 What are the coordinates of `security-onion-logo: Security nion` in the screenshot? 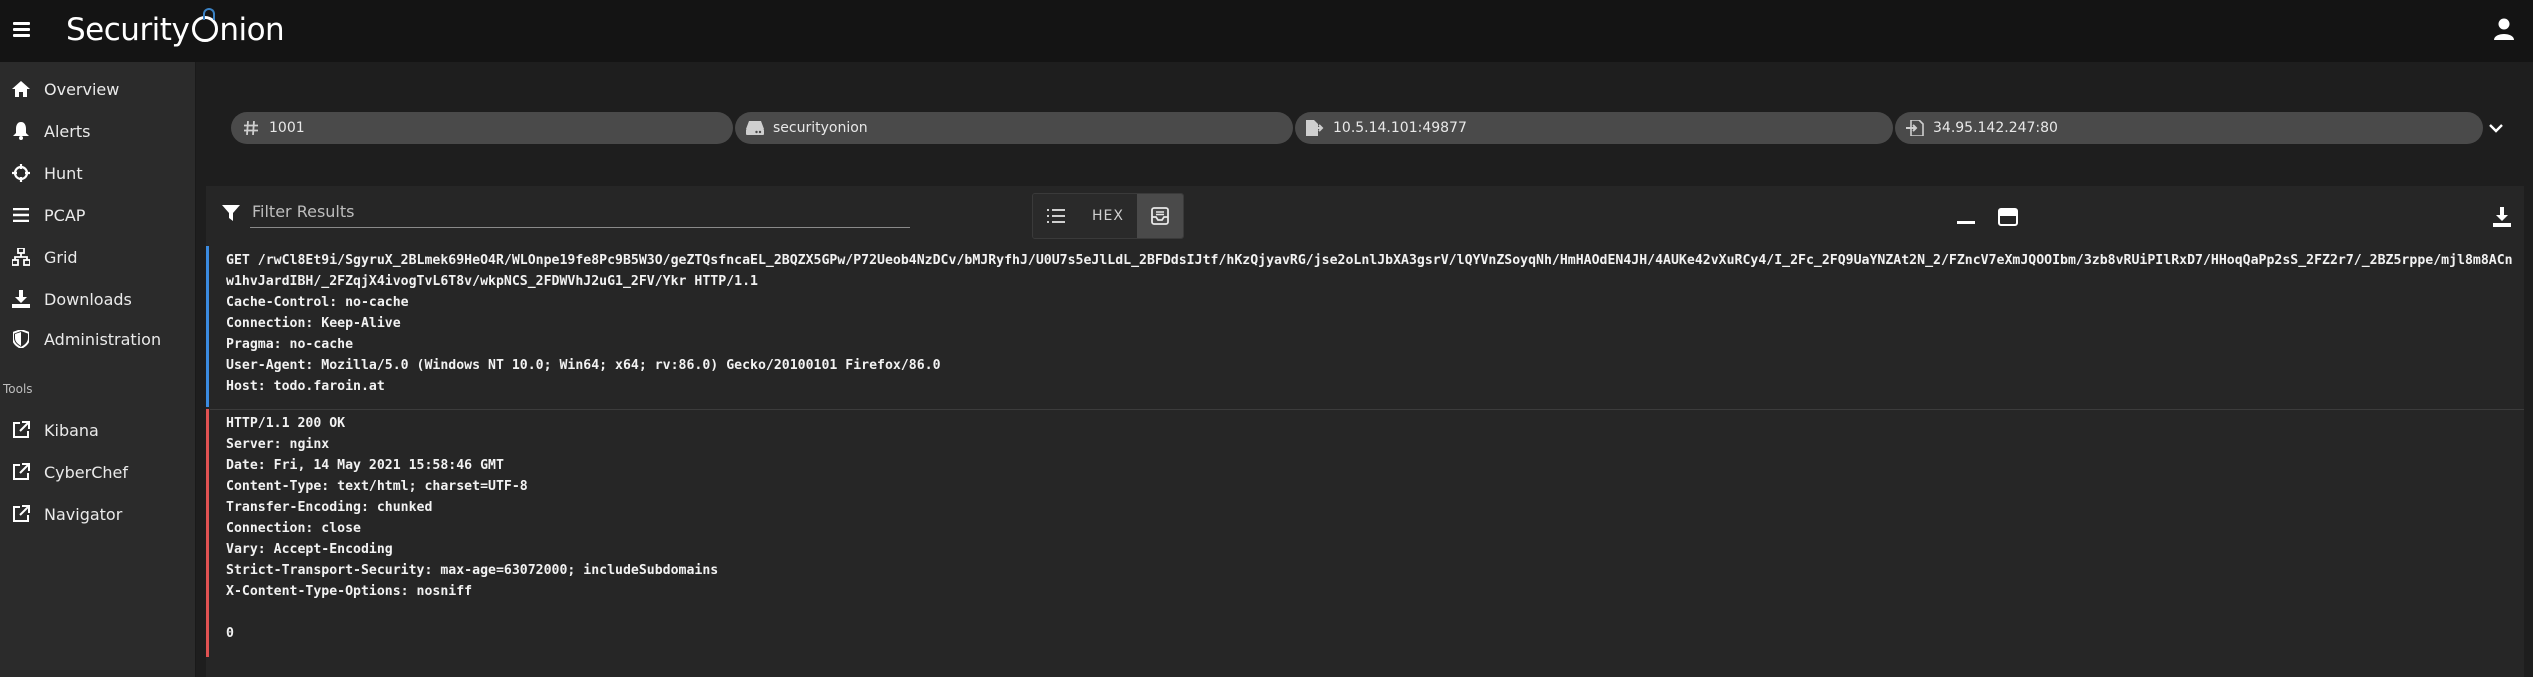 It's located at (175, 28).